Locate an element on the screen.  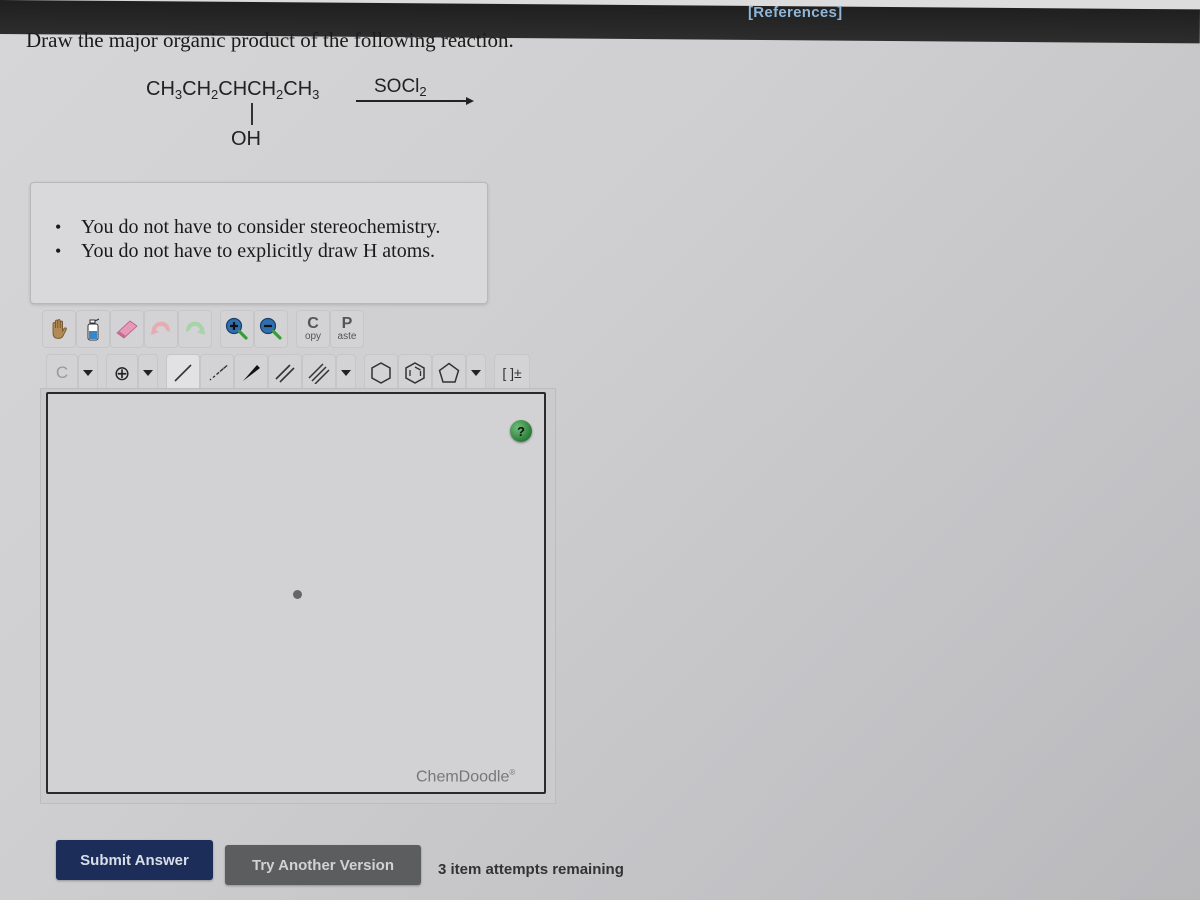
redo-button is located at coordinates (195, 329).